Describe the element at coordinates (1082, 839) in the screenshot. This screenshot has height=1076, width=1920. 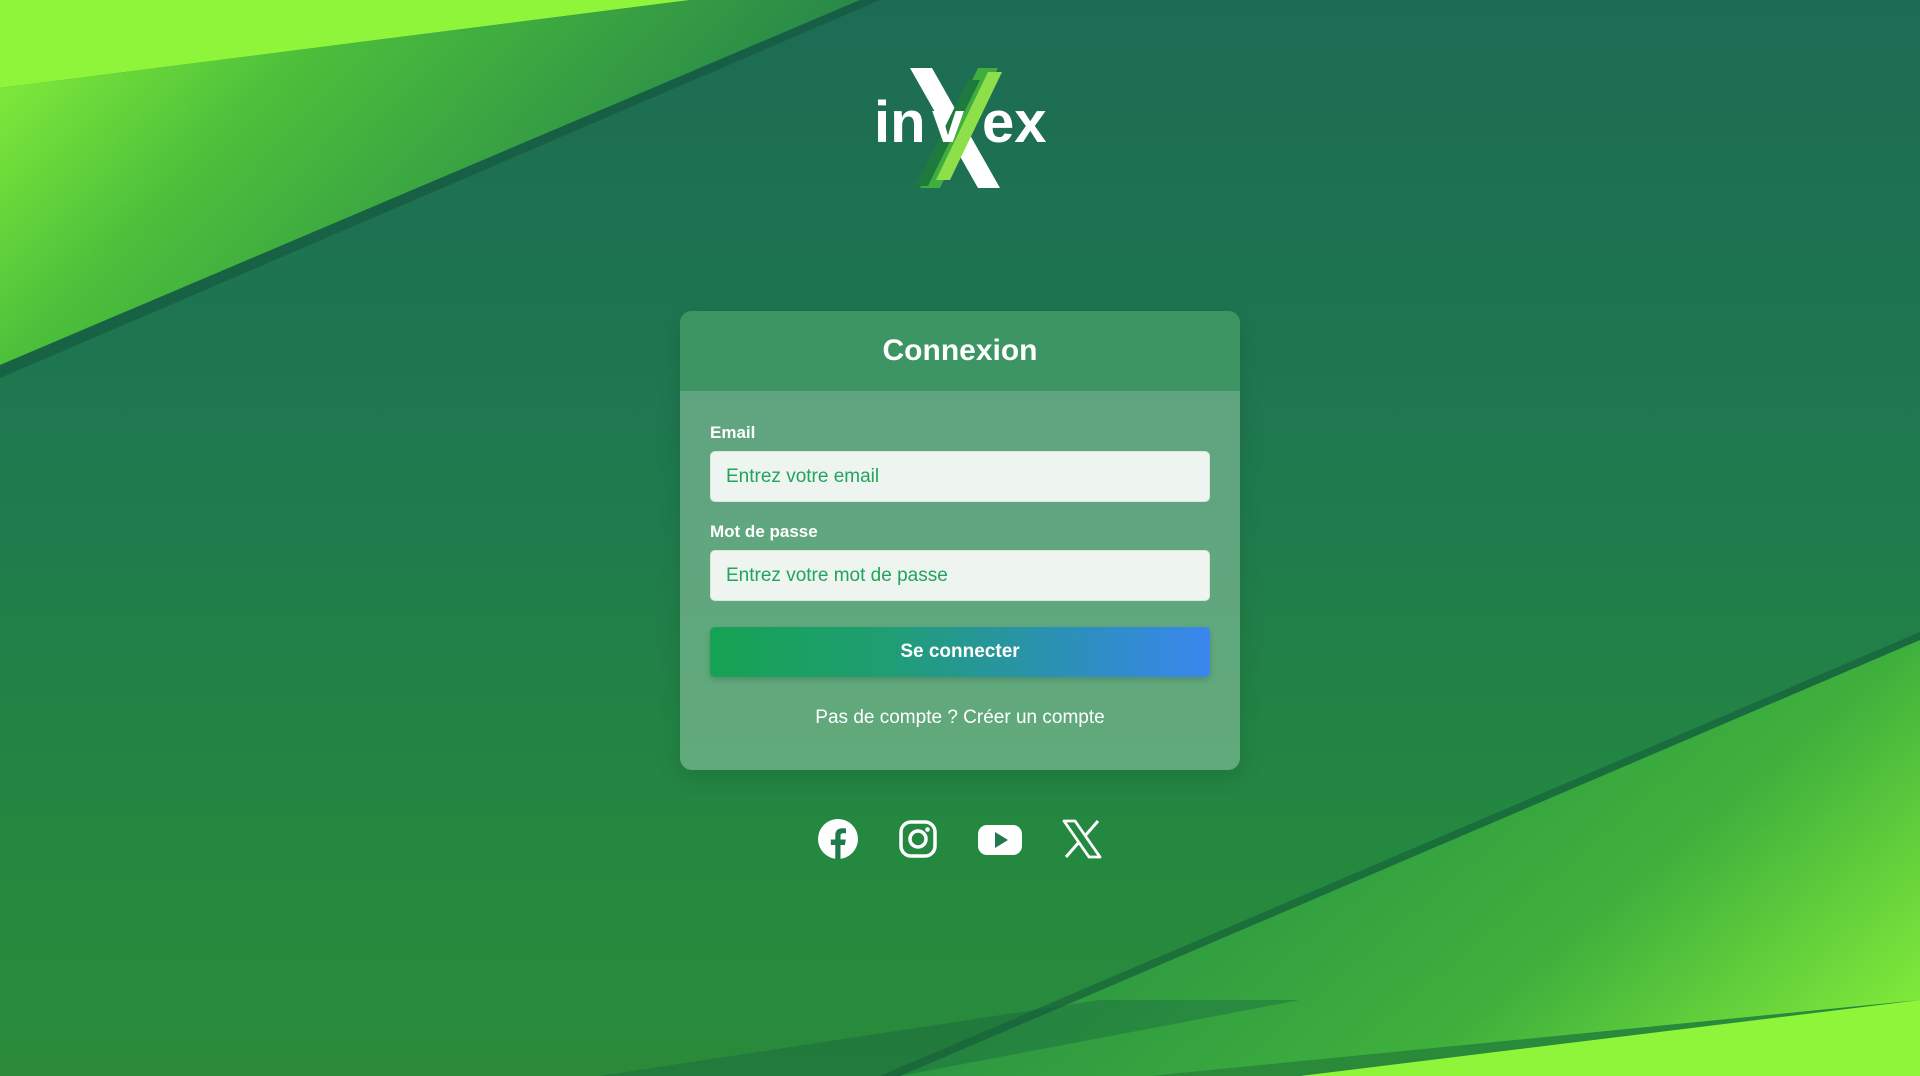
I see `x-icon` at that location.